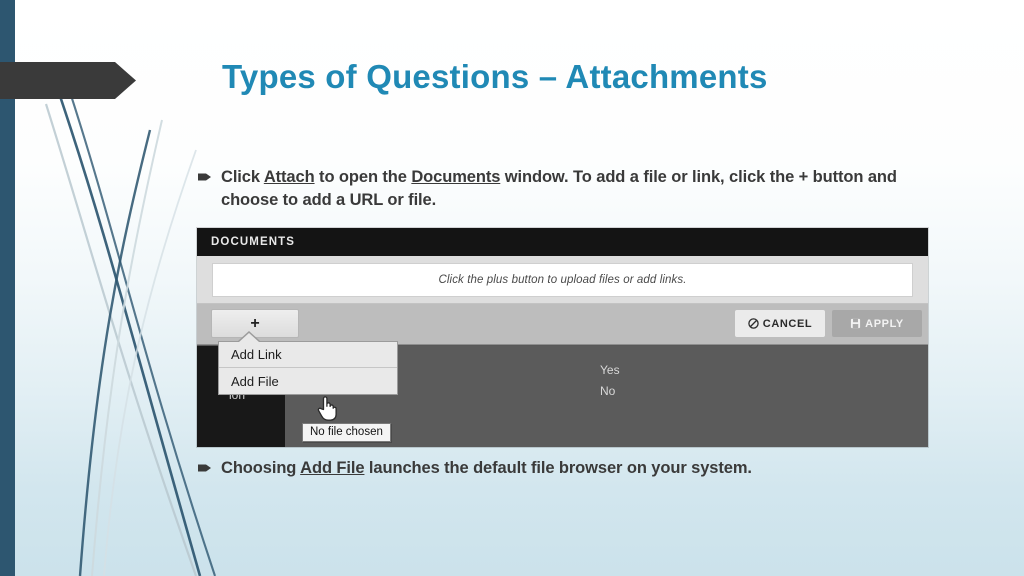  What do you see at coordinates (856, 323) in the screenshot?
I see `save-disk-icon` at bounding box center [856, 323].